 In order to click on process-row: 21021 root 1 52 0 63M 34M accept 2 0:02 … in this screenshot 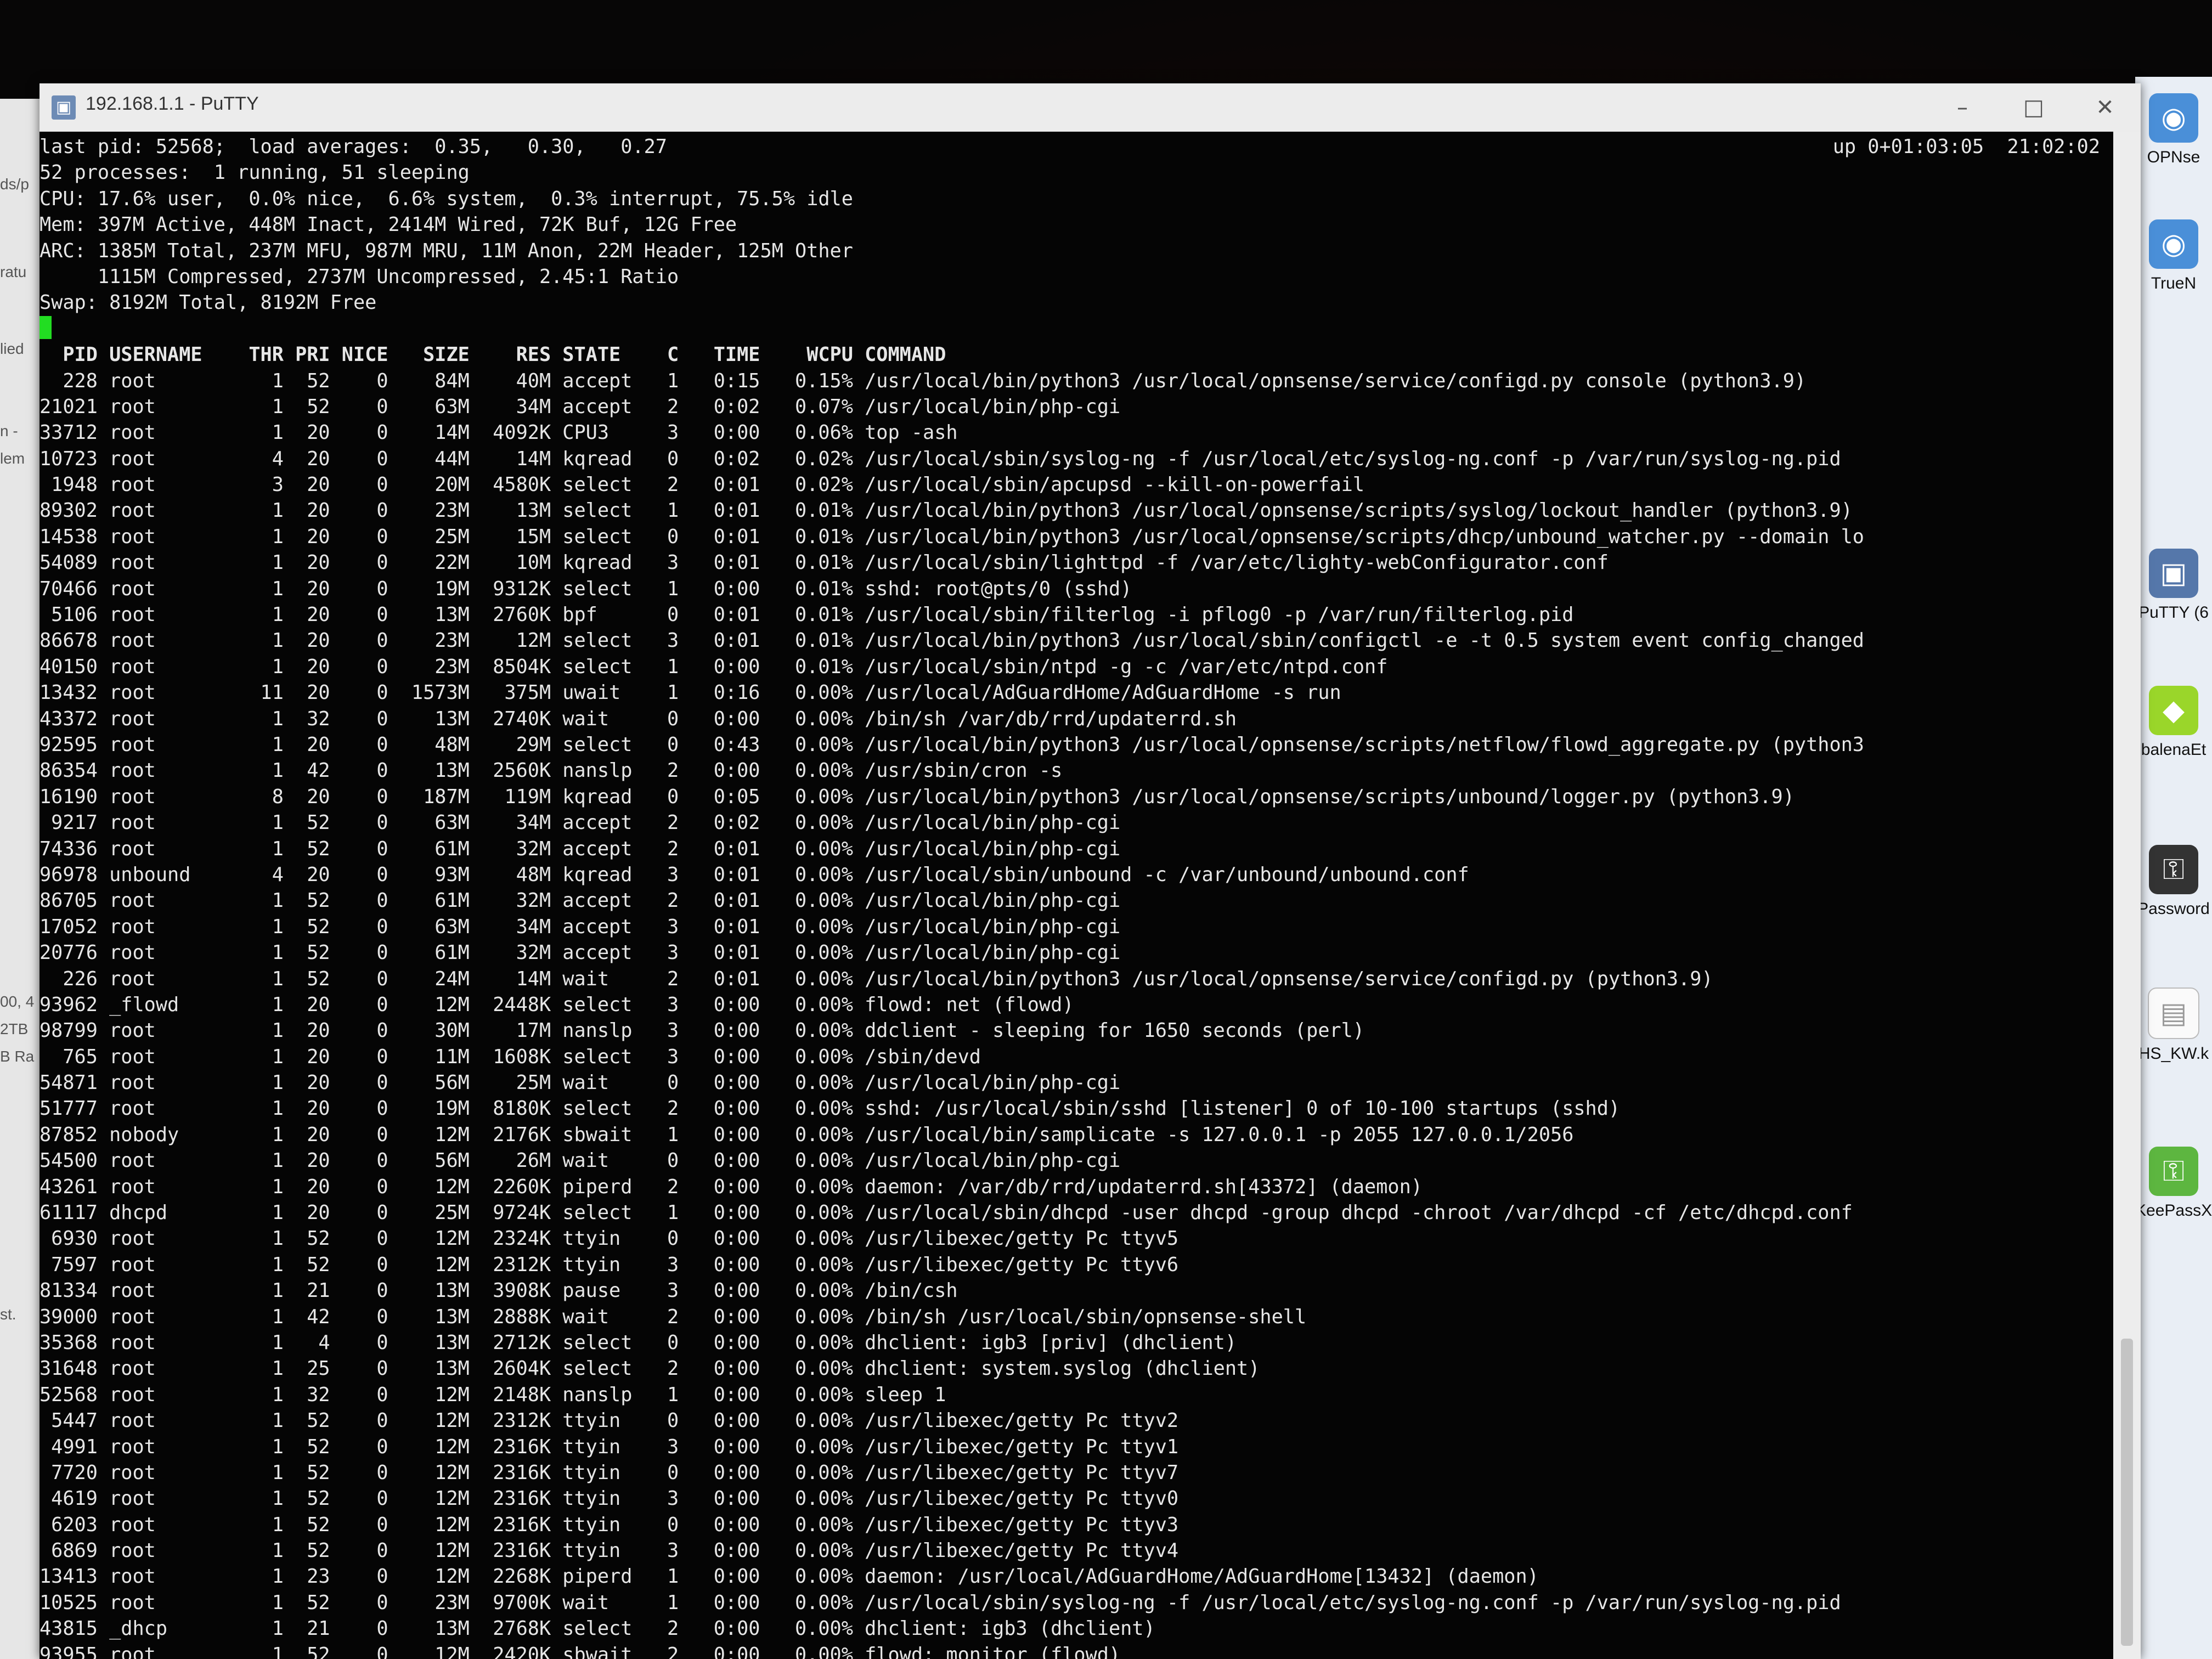, I will do `click(580, 406)`.